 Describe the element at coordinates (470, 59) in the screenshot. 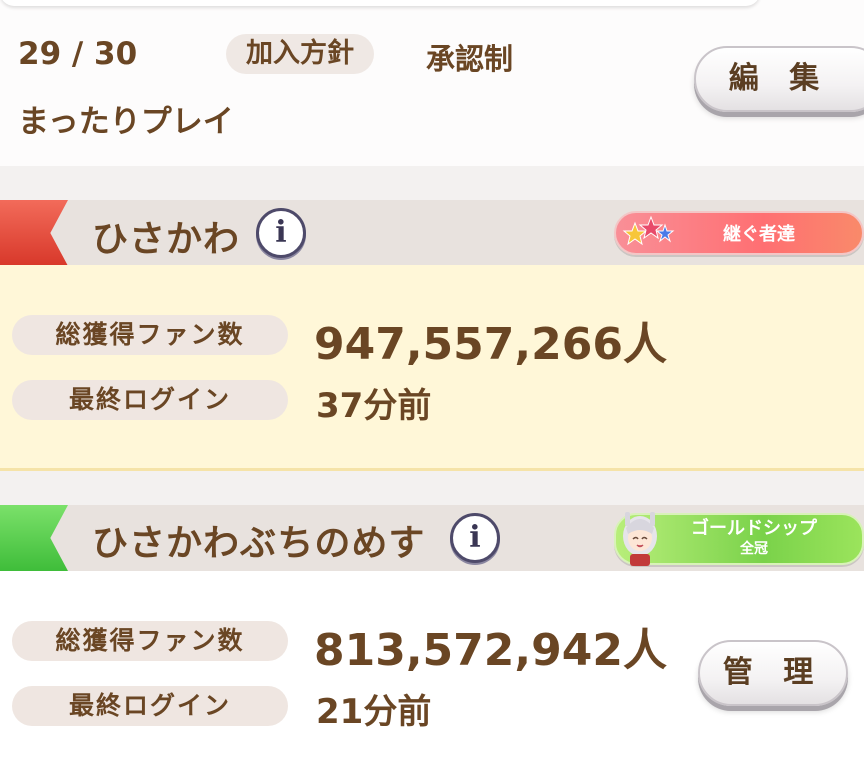

I see `policy-value: 承認制` at that location.